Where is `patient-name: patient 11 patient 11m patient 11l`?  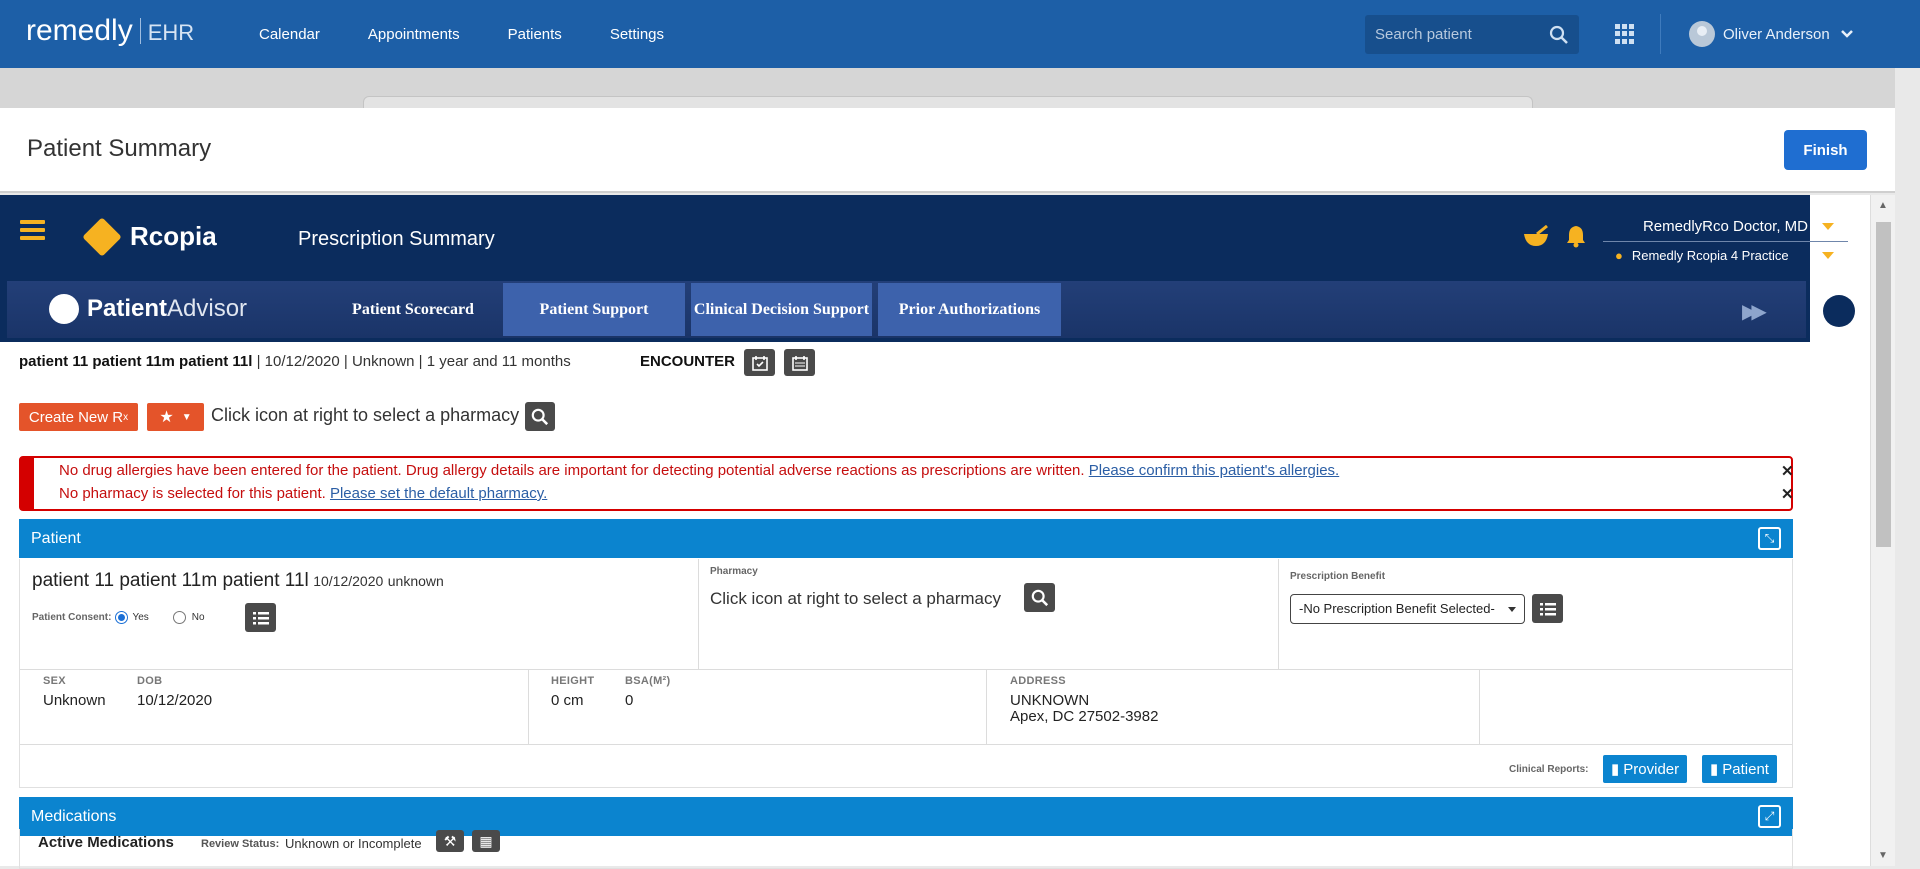
patient-name: patient 11 patient 11m patient 11l is located at coordinates (136, 361).